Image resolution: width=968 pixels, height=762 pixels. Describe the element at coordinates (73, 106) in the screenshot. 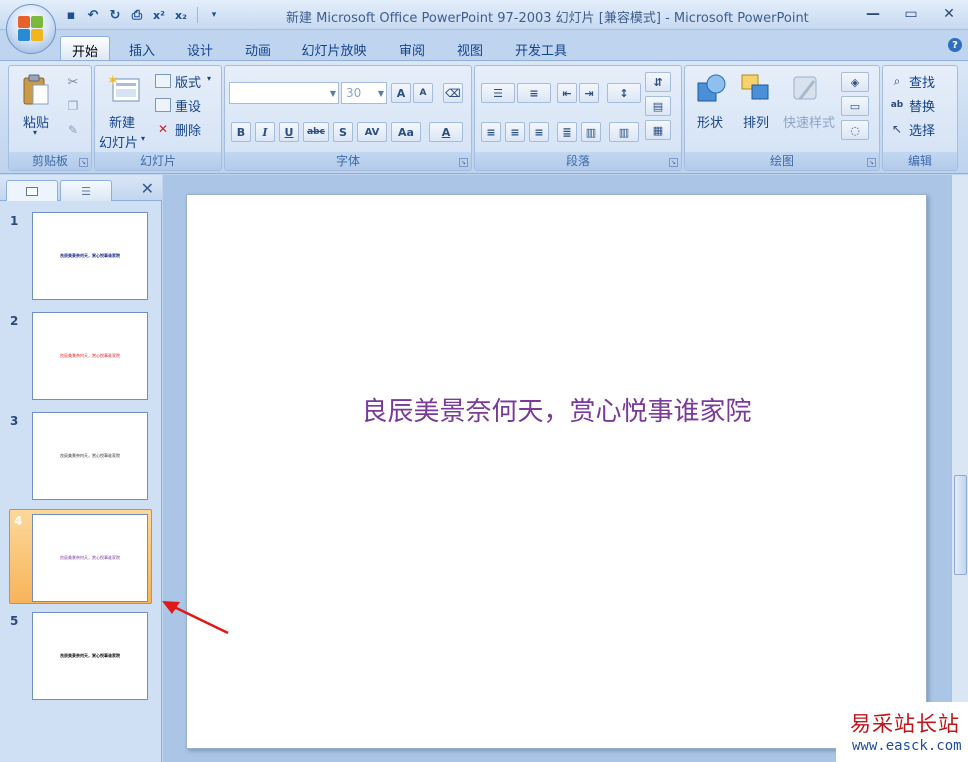

I see `copy-icon: ❐` at that location.